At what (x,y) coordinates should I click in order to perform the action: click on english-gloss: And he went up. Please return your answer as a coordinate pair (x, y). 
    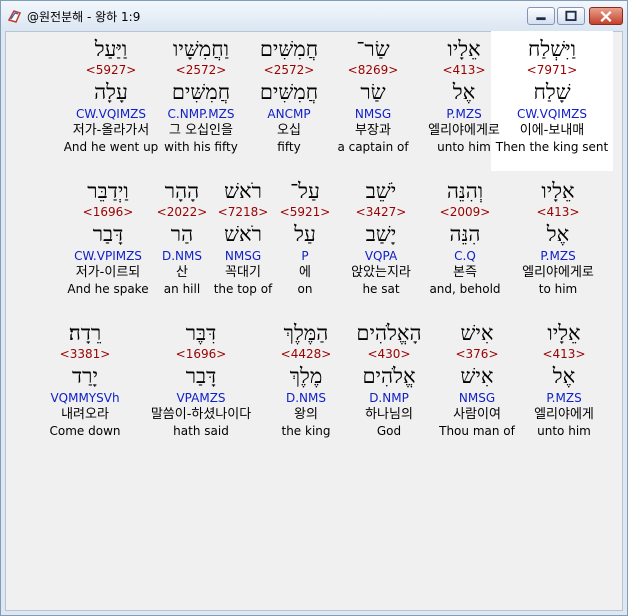
    Looking at the image, I should click on (111, 147).